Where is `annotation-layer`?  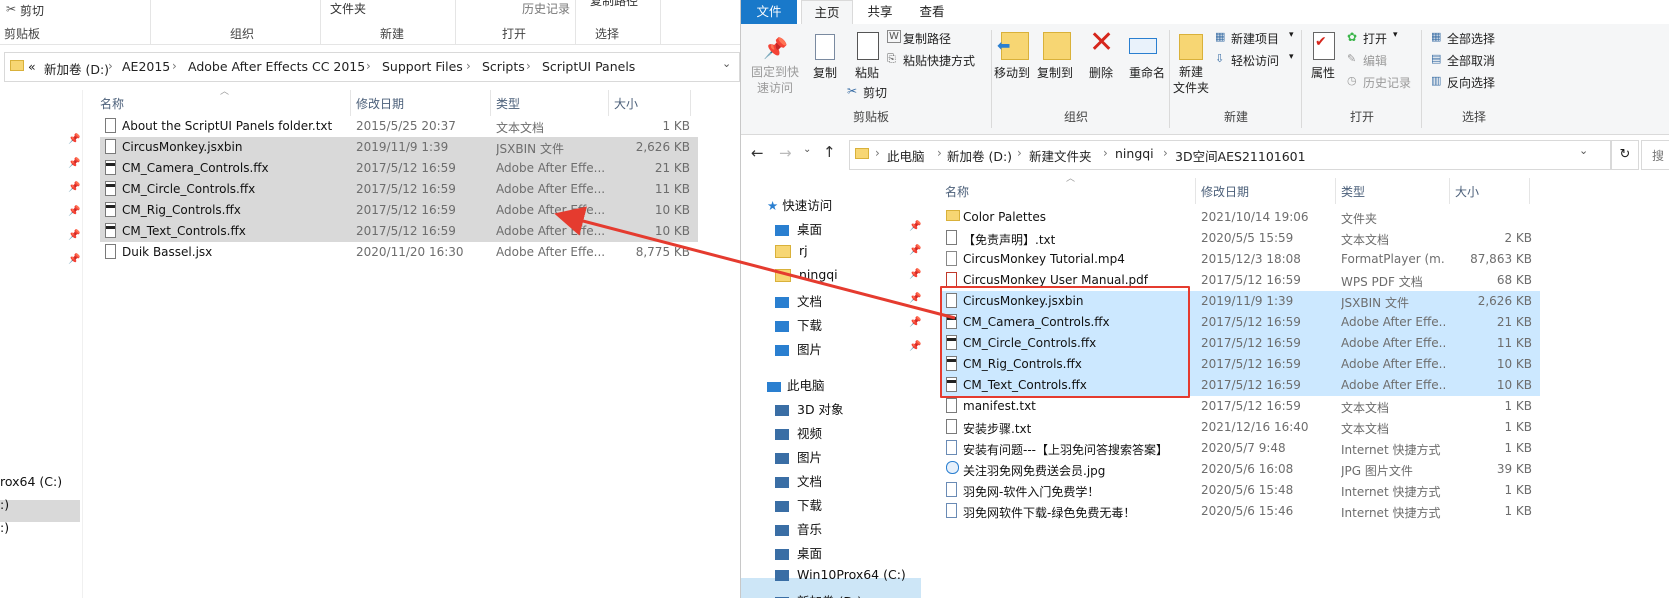
annotation-layer is located at coordinates (755, 263).